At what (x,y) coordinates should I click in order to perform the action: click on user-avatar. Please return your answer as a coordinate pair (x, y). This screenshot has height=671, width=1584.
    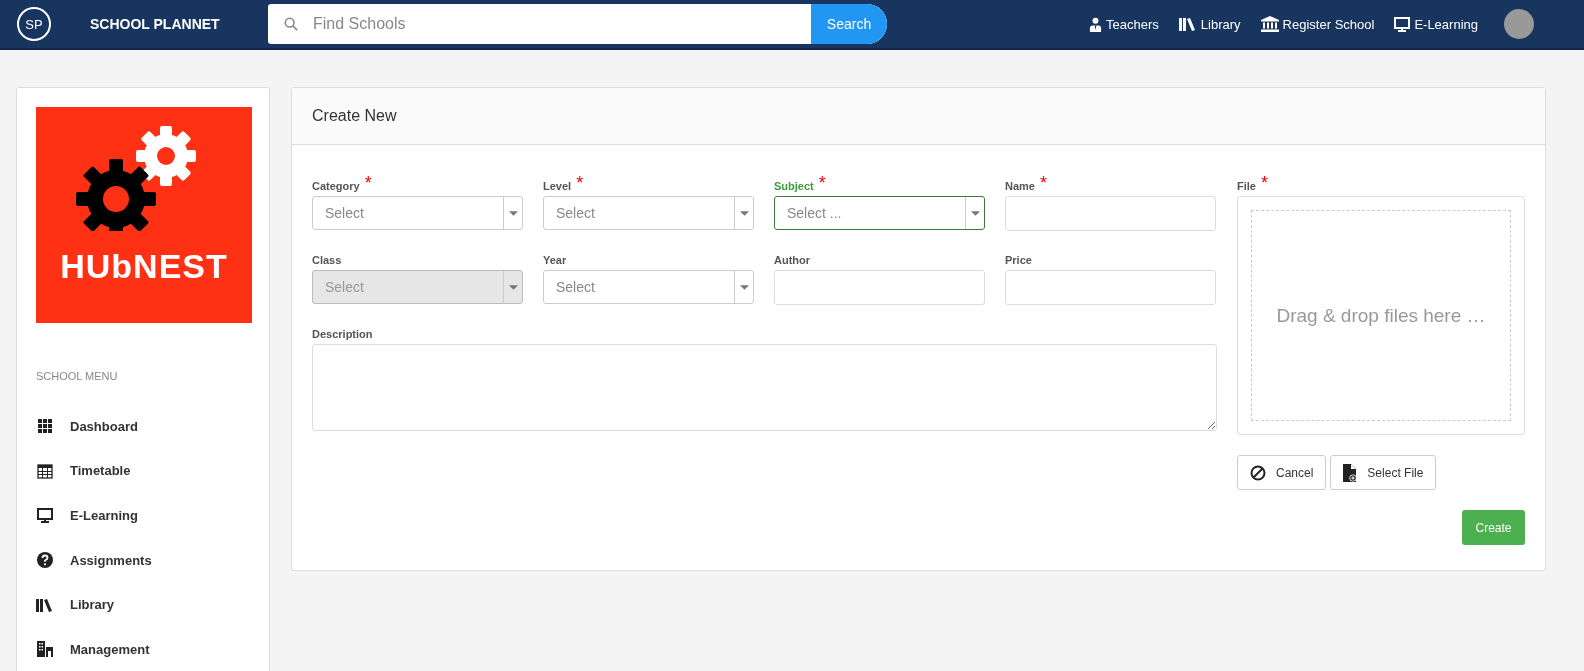
    Looking at the image, I should click on (1519, 24).